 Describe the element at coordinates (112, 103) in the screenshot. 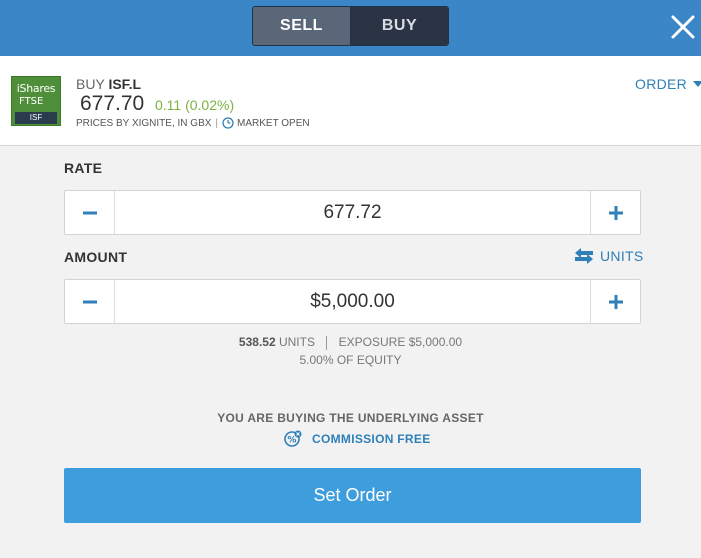

I see `instrument-price: 677.70` at that location.